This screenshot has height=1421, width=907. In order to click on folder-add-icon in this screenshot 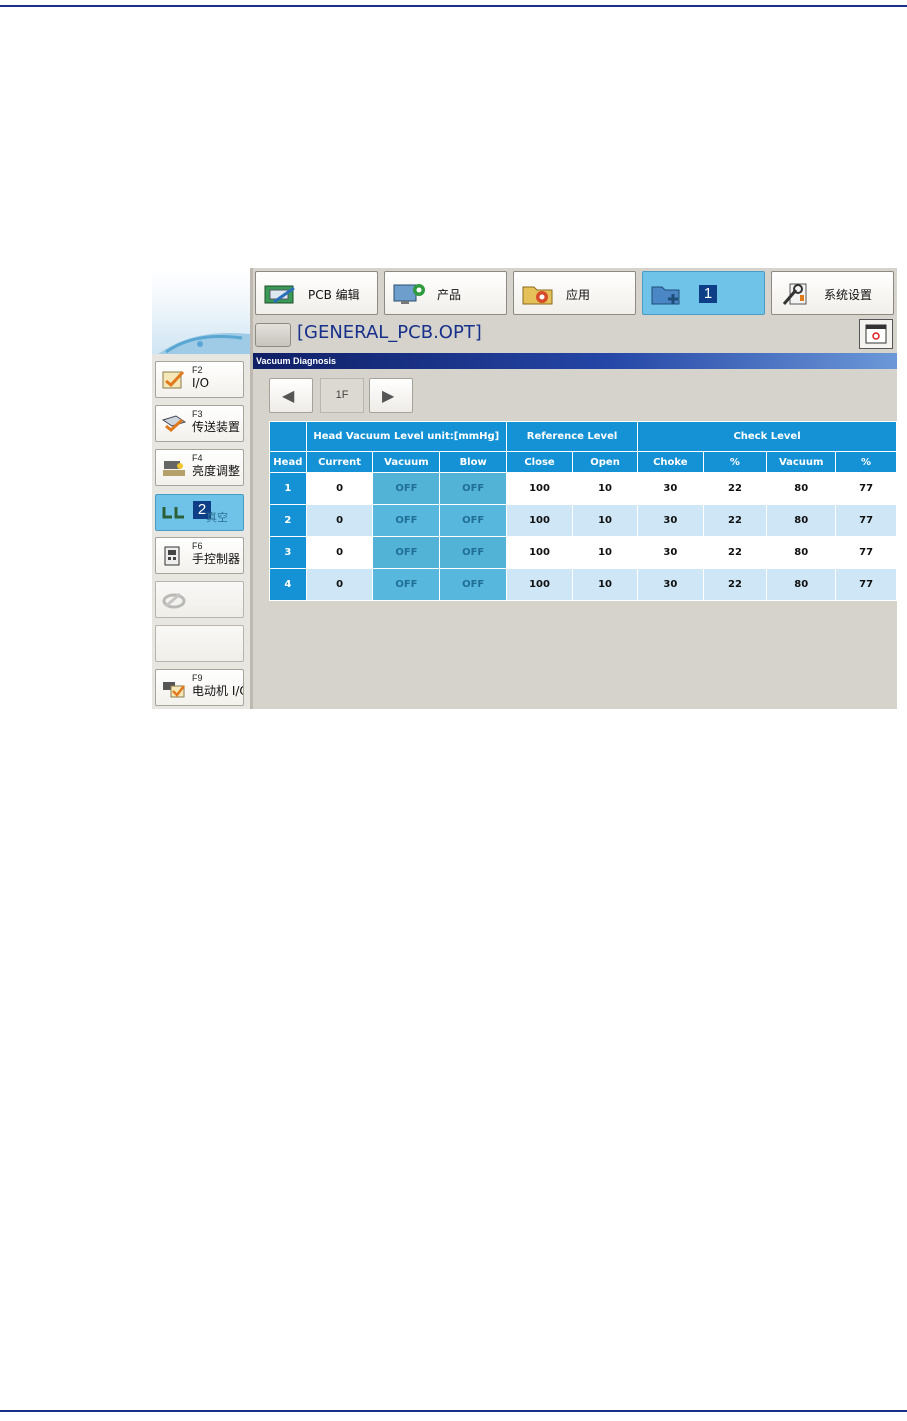, I will do `click(665, 295)`.